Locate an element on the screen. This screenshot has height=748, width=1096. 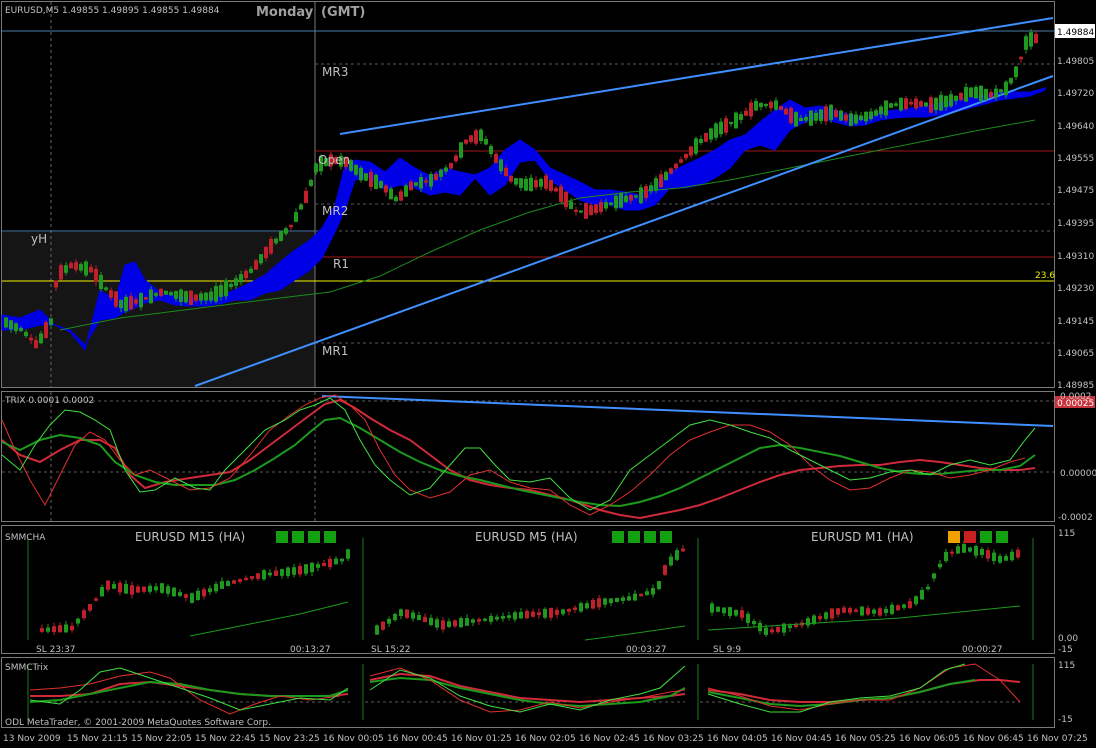
time-axis-label: 16 Nov 03:25 is located at coordinates (673, 739).